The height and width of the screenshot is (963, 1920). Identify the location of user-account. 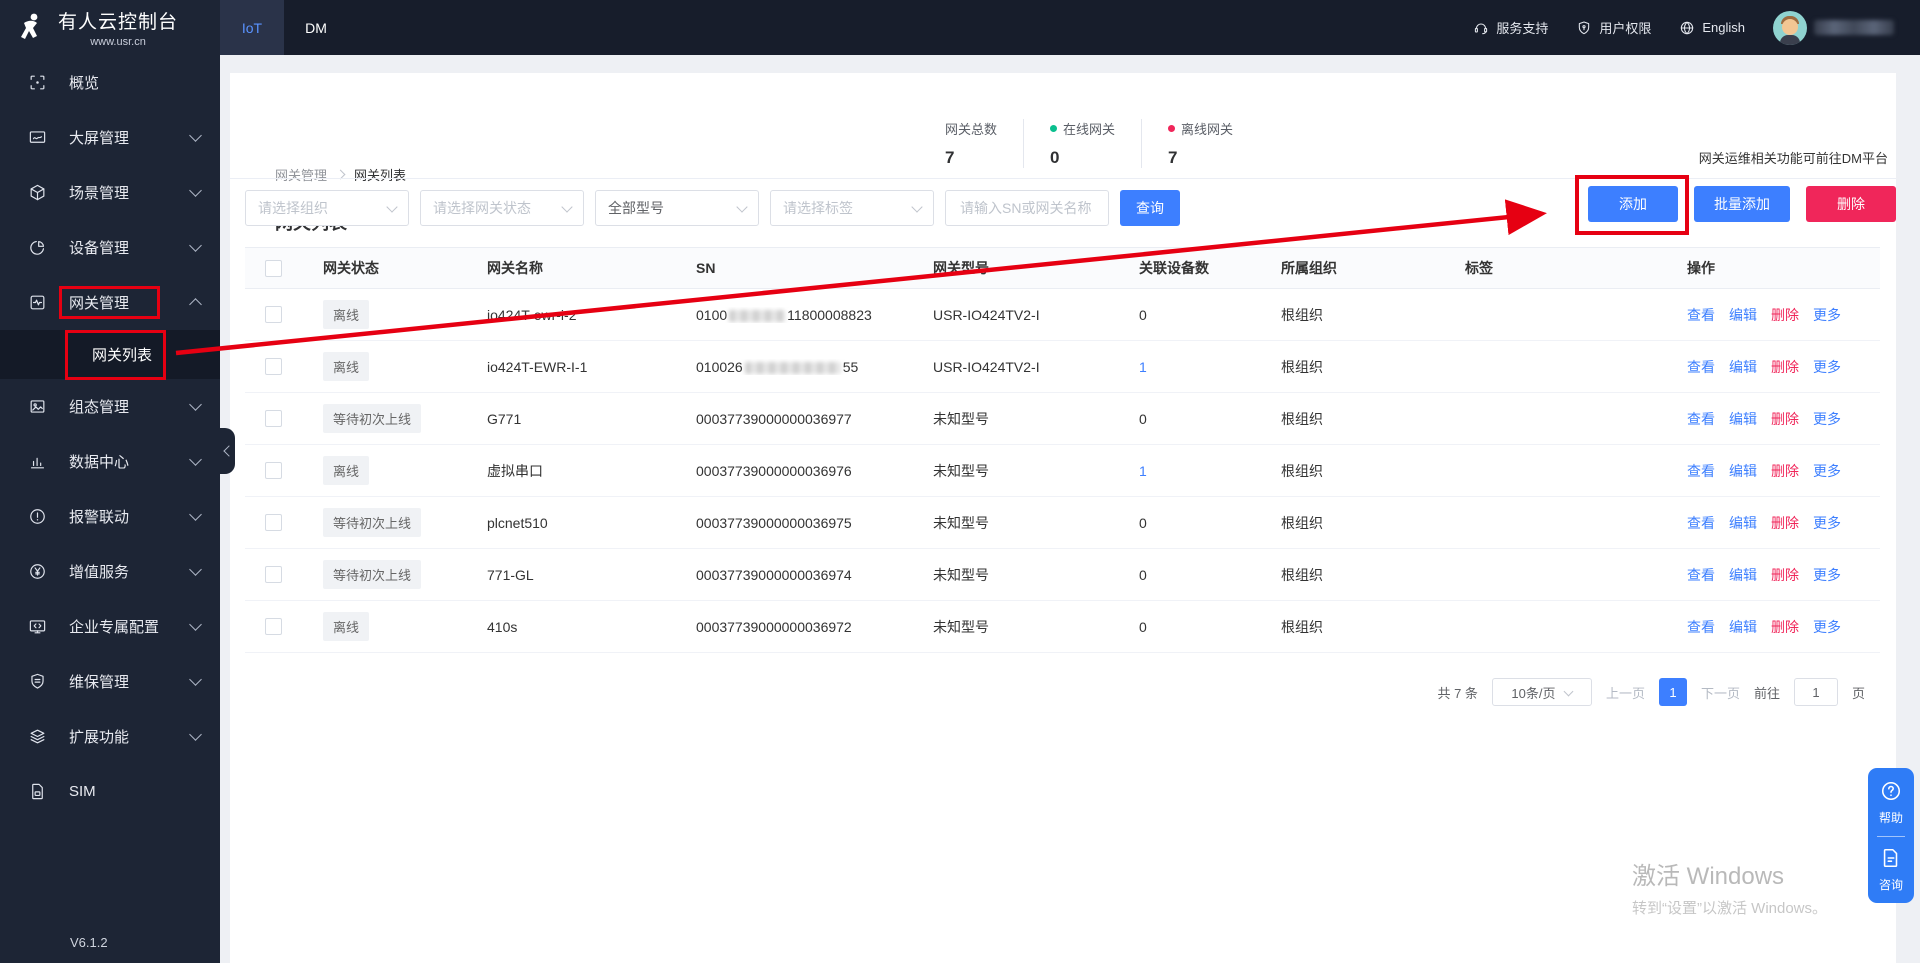
(1833, 27).